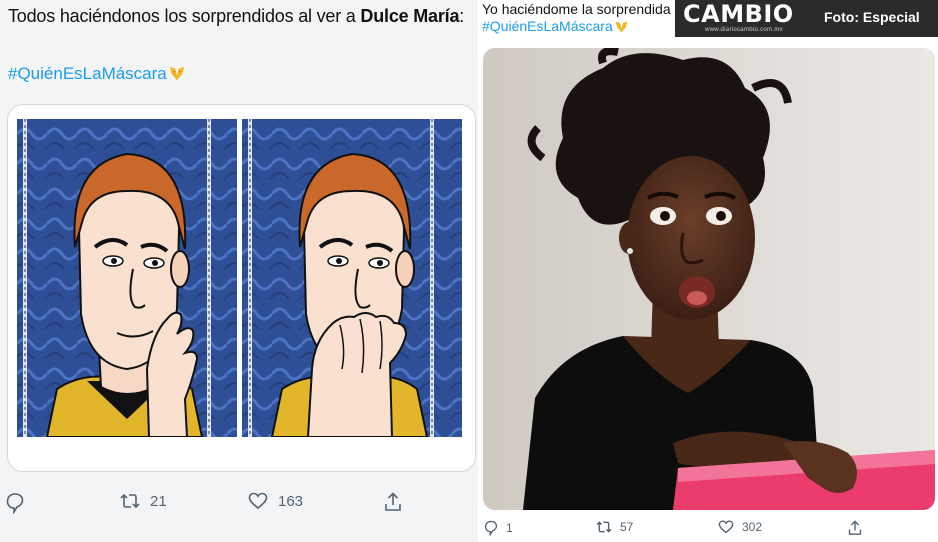 The height and width of the screenshot is (542, 938). I want to click on like-count: 302, so click(752, 527).